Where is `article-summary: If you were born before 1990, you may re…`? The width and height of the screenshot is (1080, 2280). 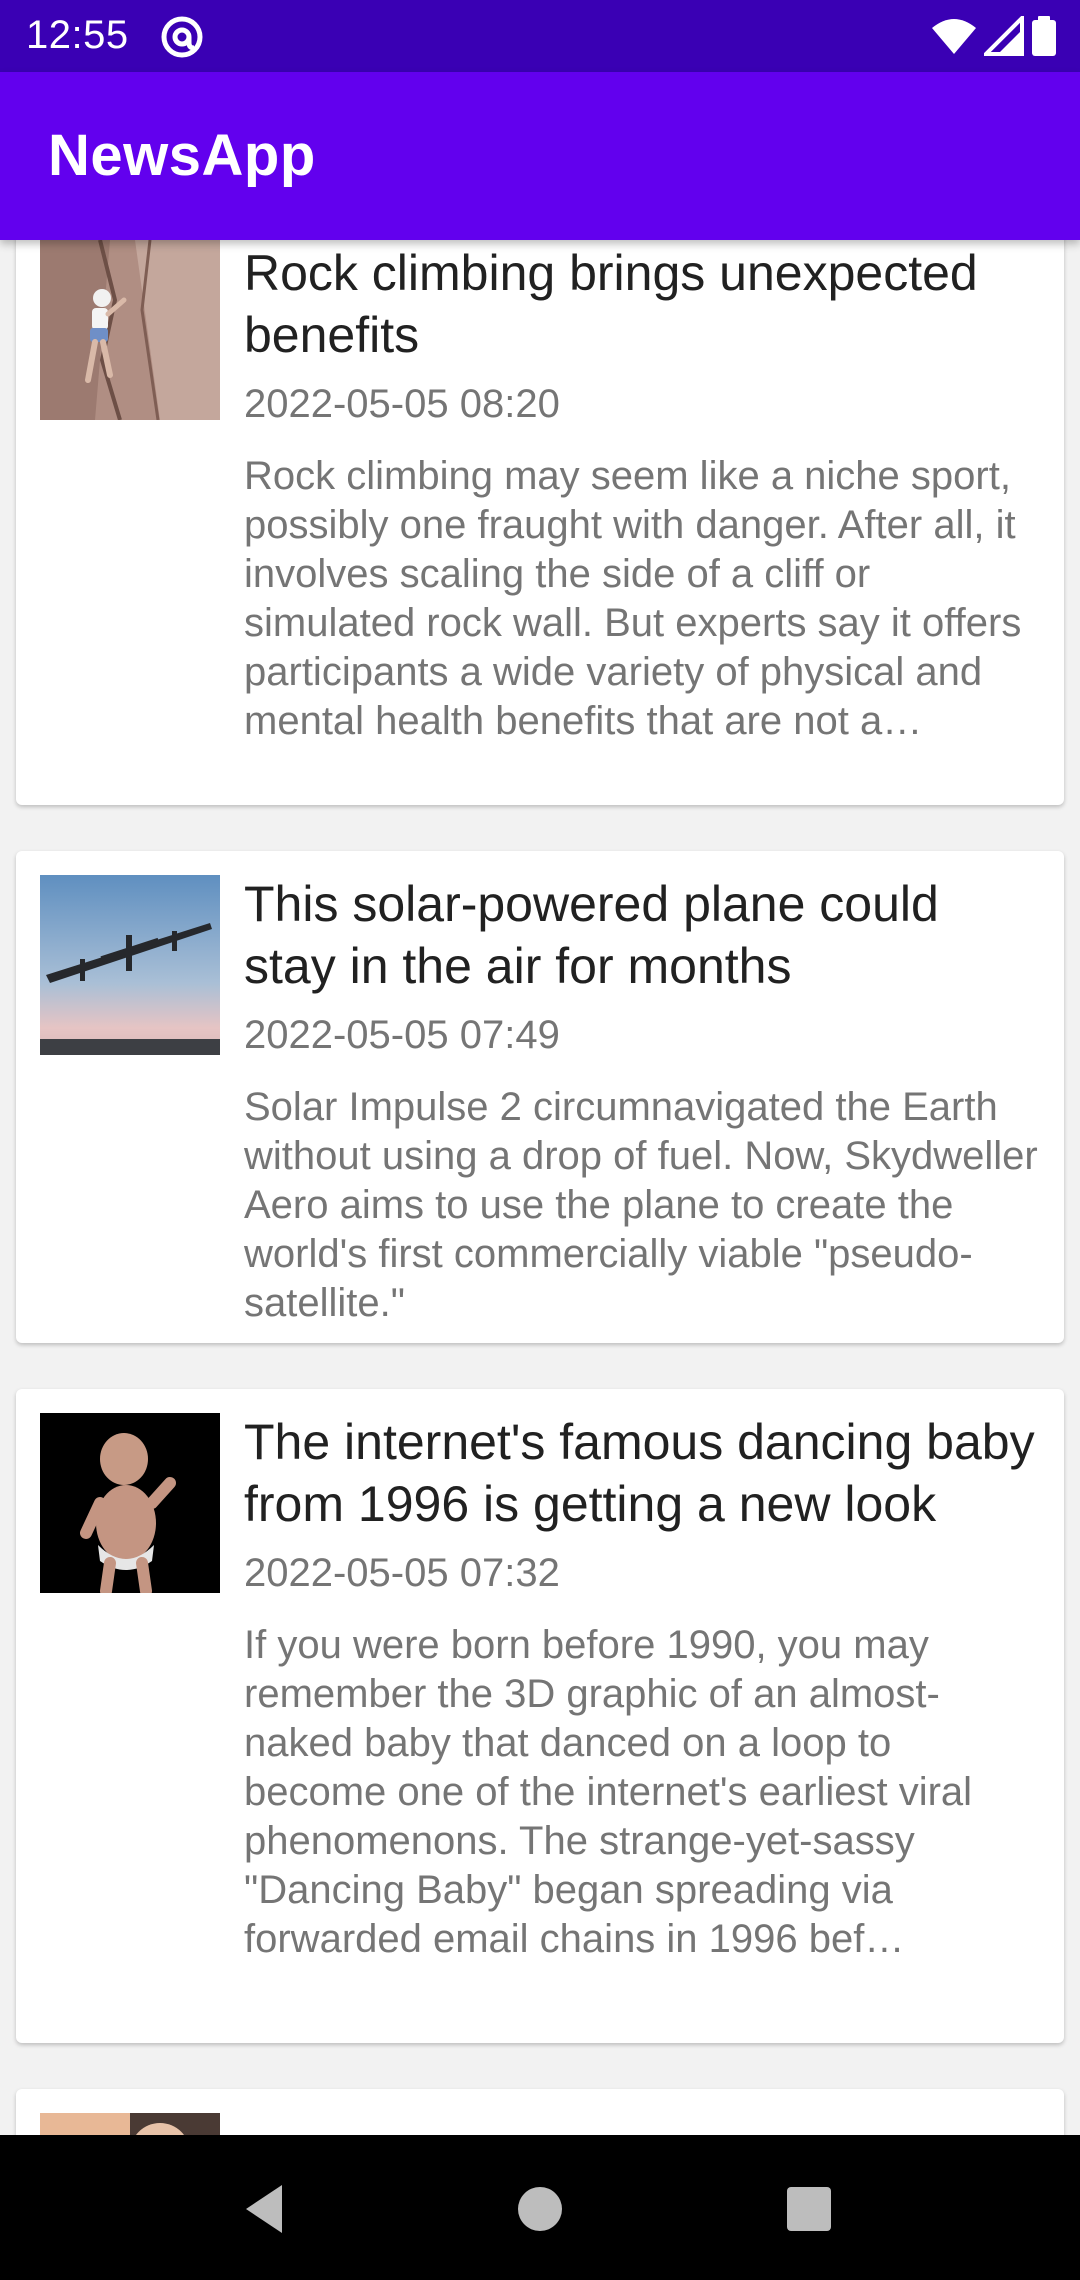 article-summary: If you were born before 1990, you may re… is located at coordinates (608, 1792).